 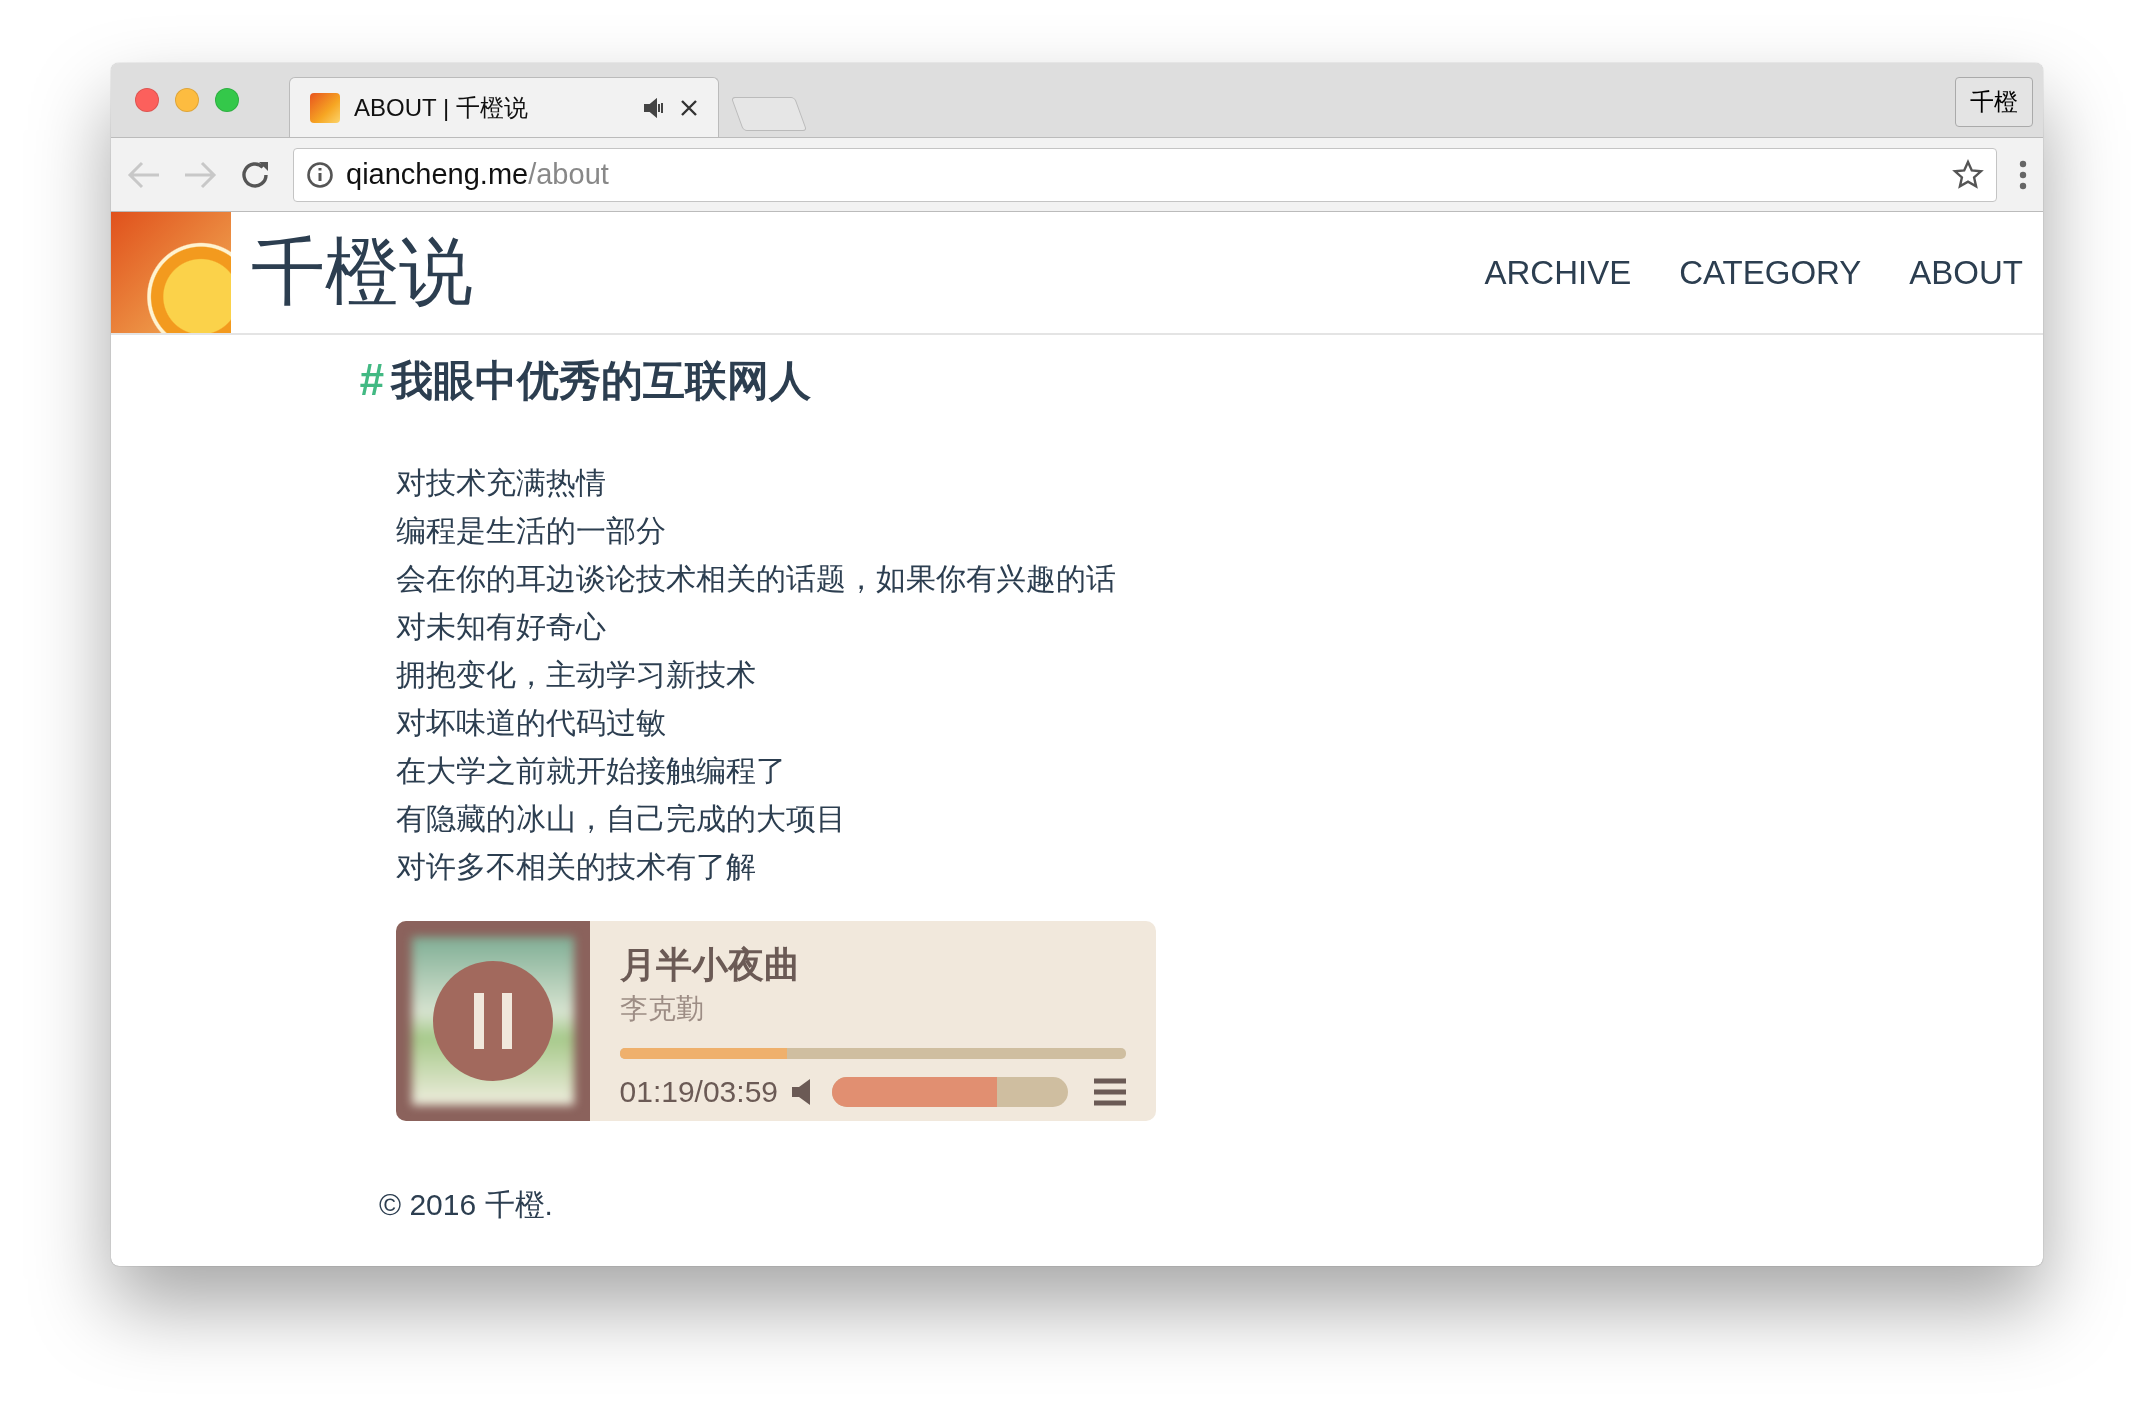 What do you see at coordinates (655, 107) in the screenshot?
I see `speaker-icon` at bounding box center [655, 107].